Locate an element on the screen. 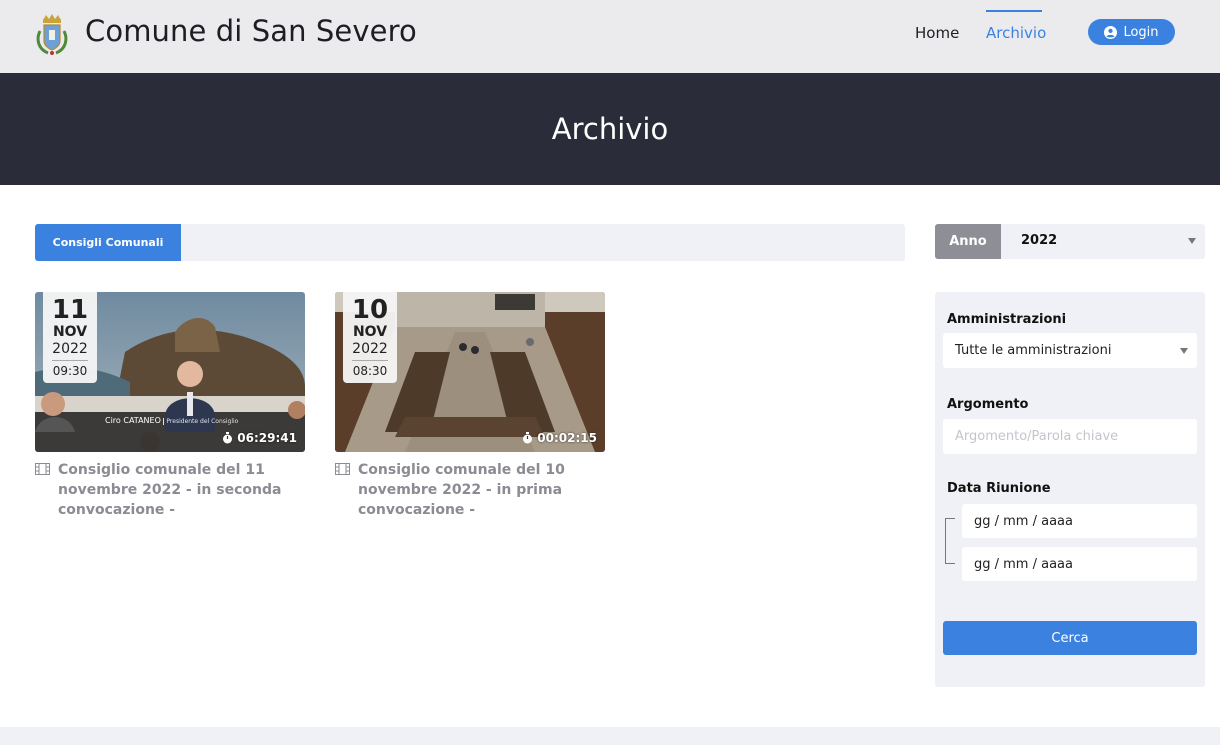  argomento-input is located at coordinates (1070, 436).